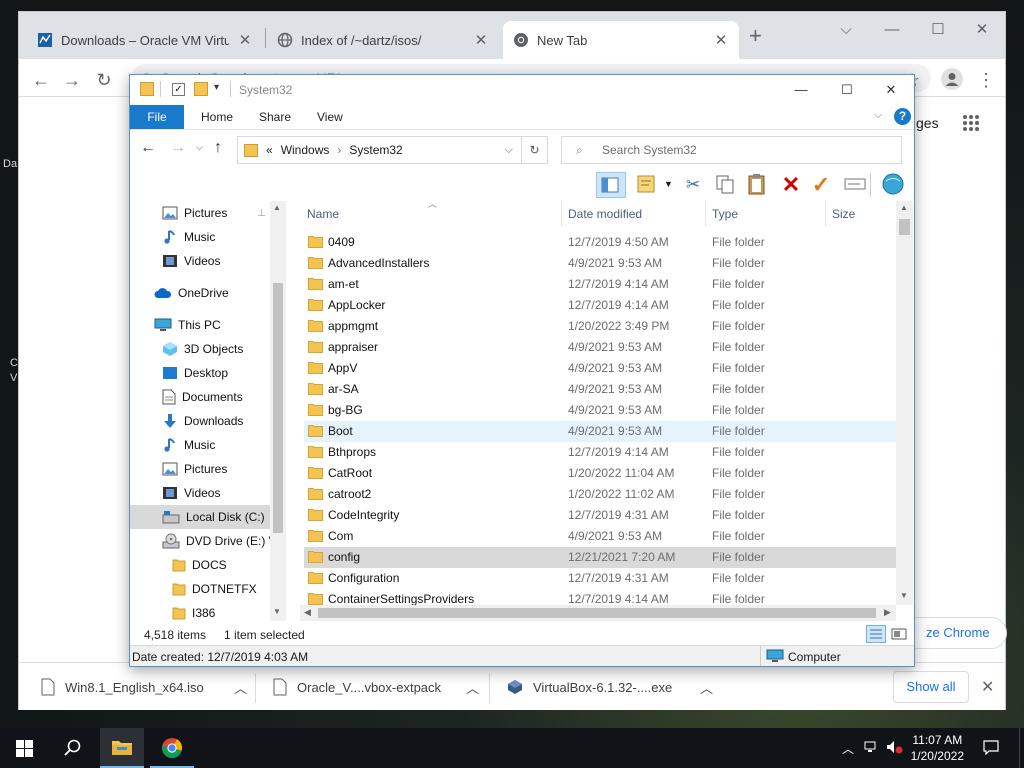 The width and height of the screenshot is (1024, 768). What do you see at coordinates (339, 150) in the screenshot?
I see `chevron-right-icon: ›` at bounding box center [339, 150].